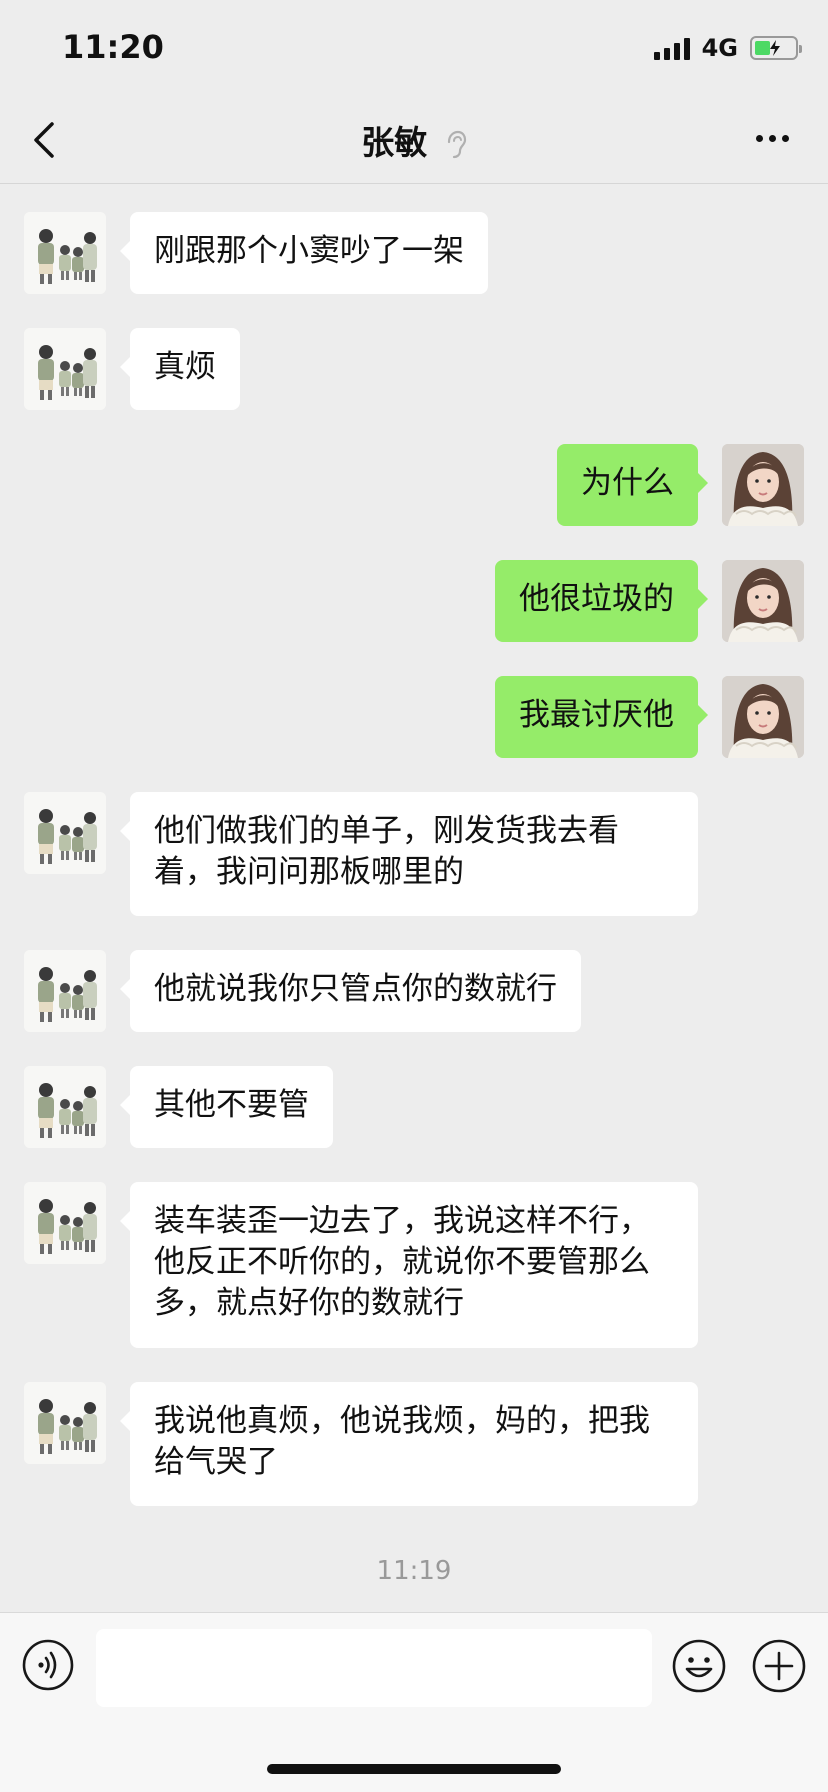 The height and width of the screenshot is (1792, 828). I want to click on emoji-icon, so click(699, 1666).